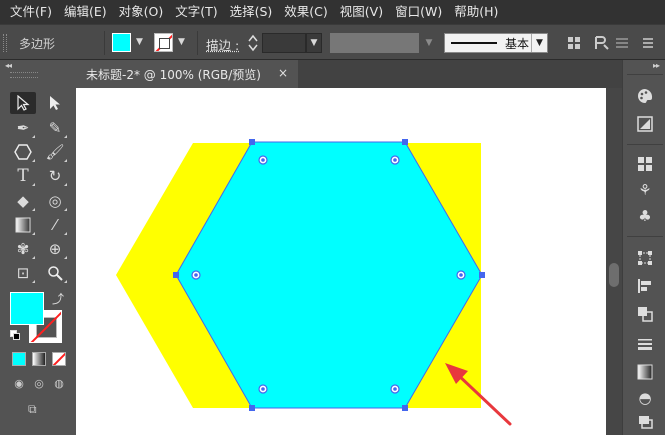  Describe the element at coordinates (187, 74) in the screenshot. I see `document-tab: 未标题-2* @ 100% (RGB/预览) ×` at that location.